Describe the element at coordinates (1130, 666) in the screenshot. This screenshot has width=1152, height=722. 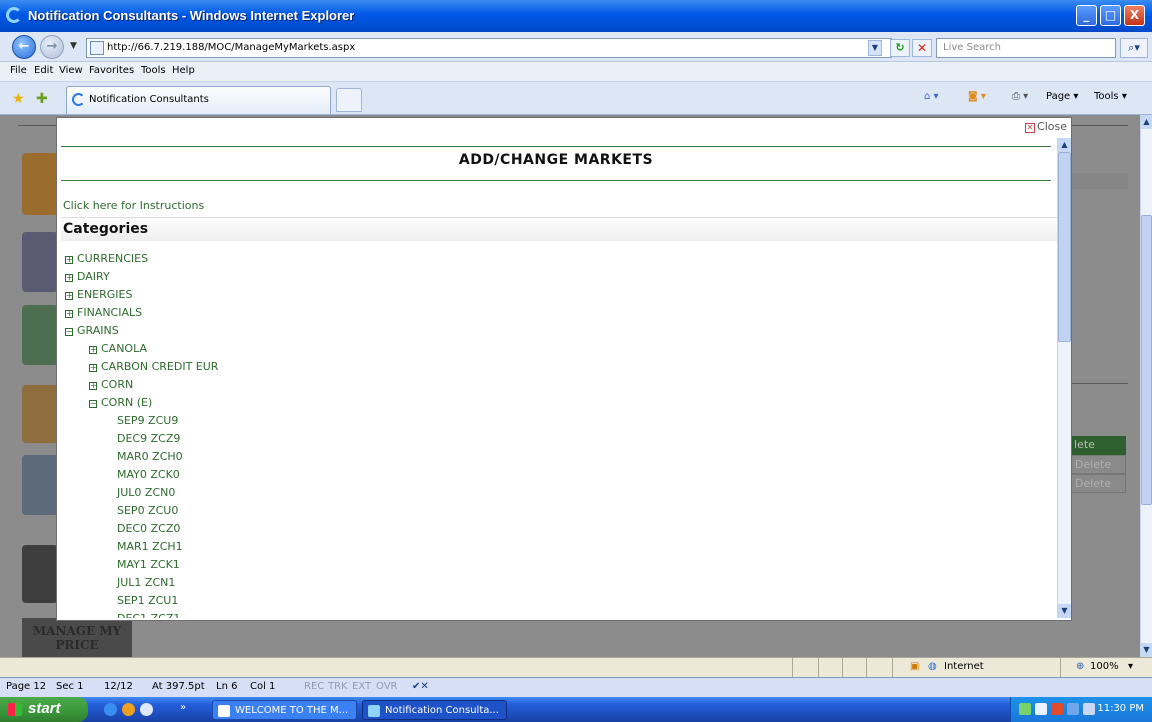
I see `zoom-dropdown-icon: ▾` at that location.